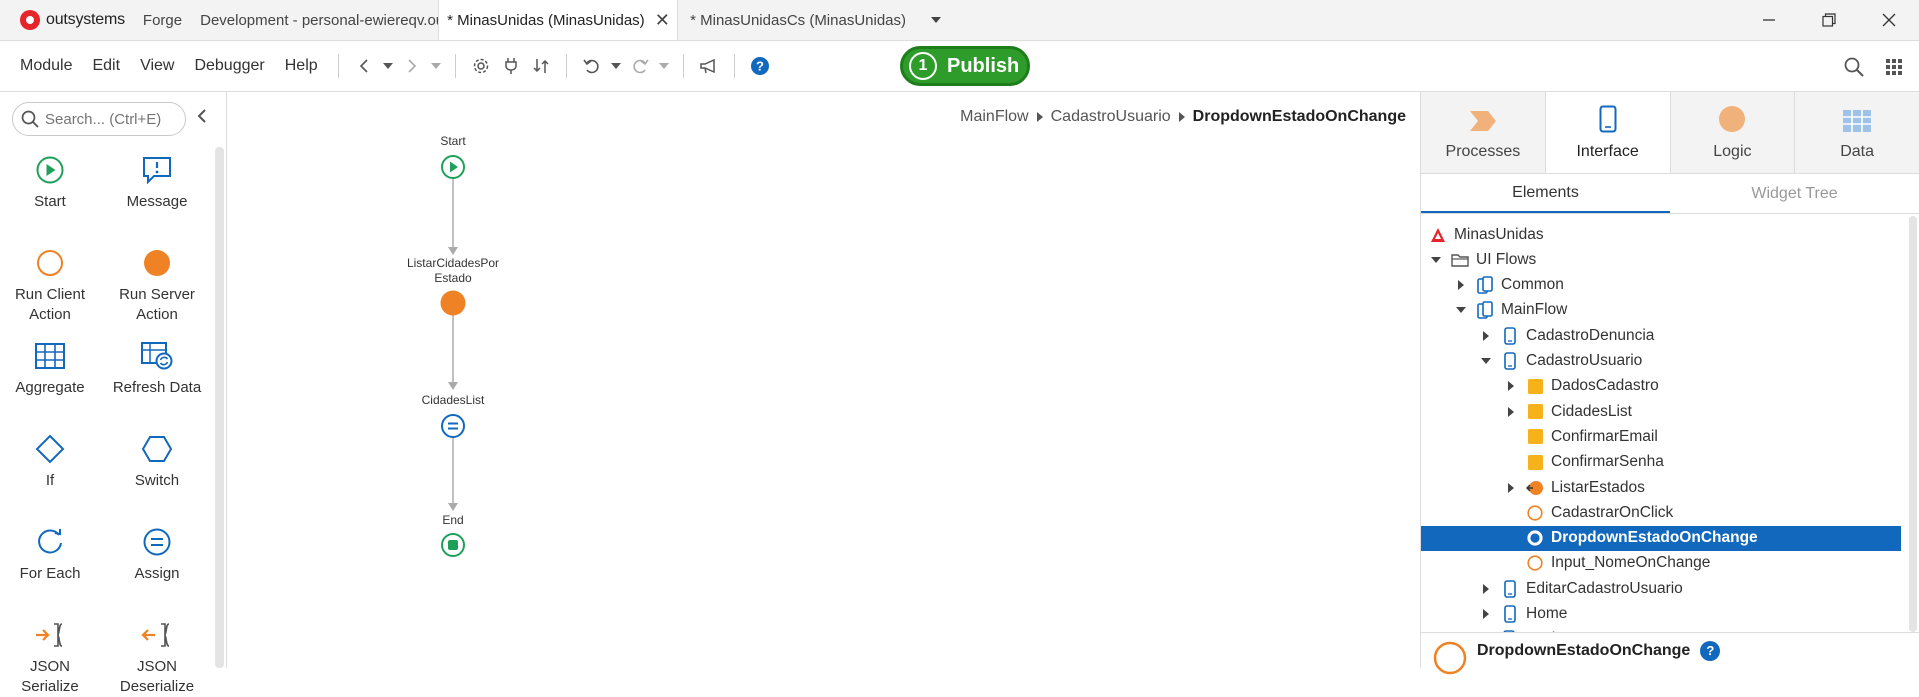 The image size is (1919, 697). What do you see at coordinates (453, 426) in the screenshot?
I see `flow-assign-node` at bounding box center [453, 426].